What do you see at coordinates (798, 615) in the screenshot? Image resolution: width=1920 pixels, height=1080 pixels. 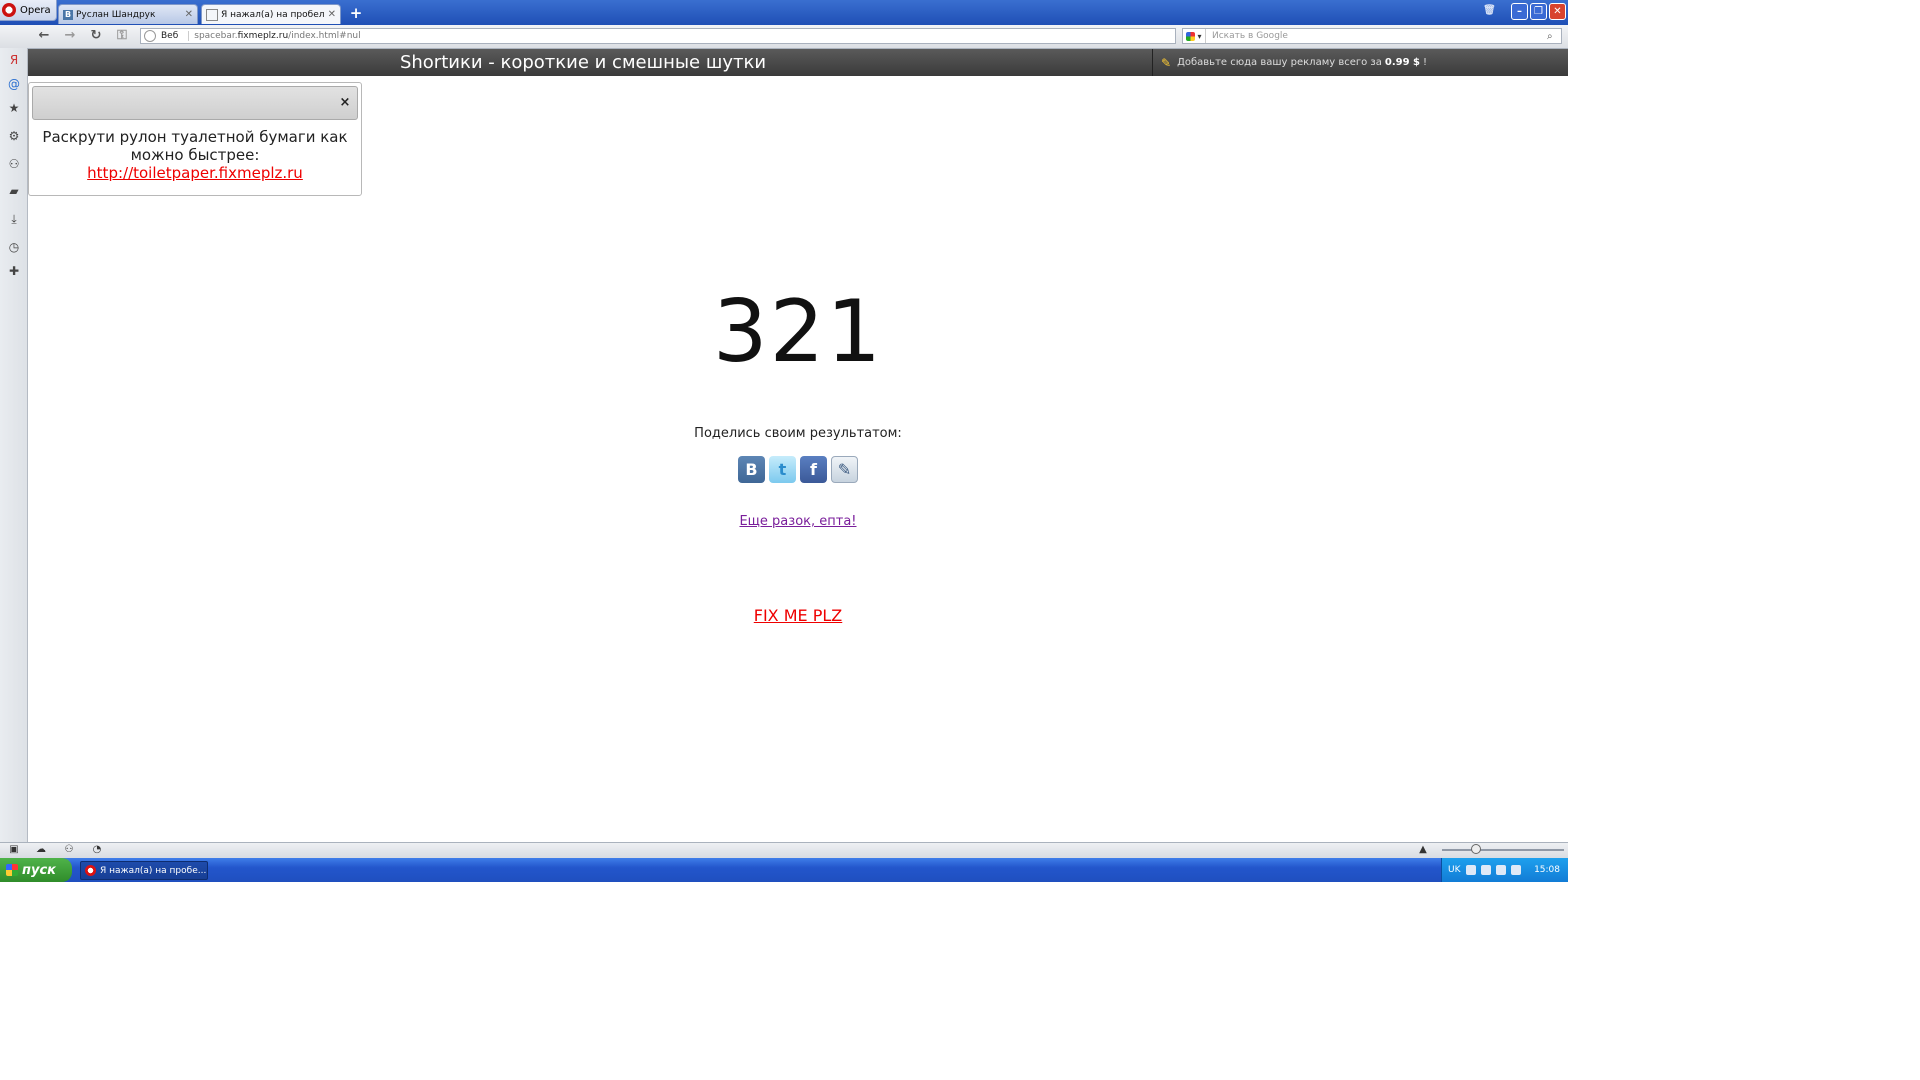 I see `fix-me-plz-link: FIX ME PLZ` at bounding box center [798, 615].